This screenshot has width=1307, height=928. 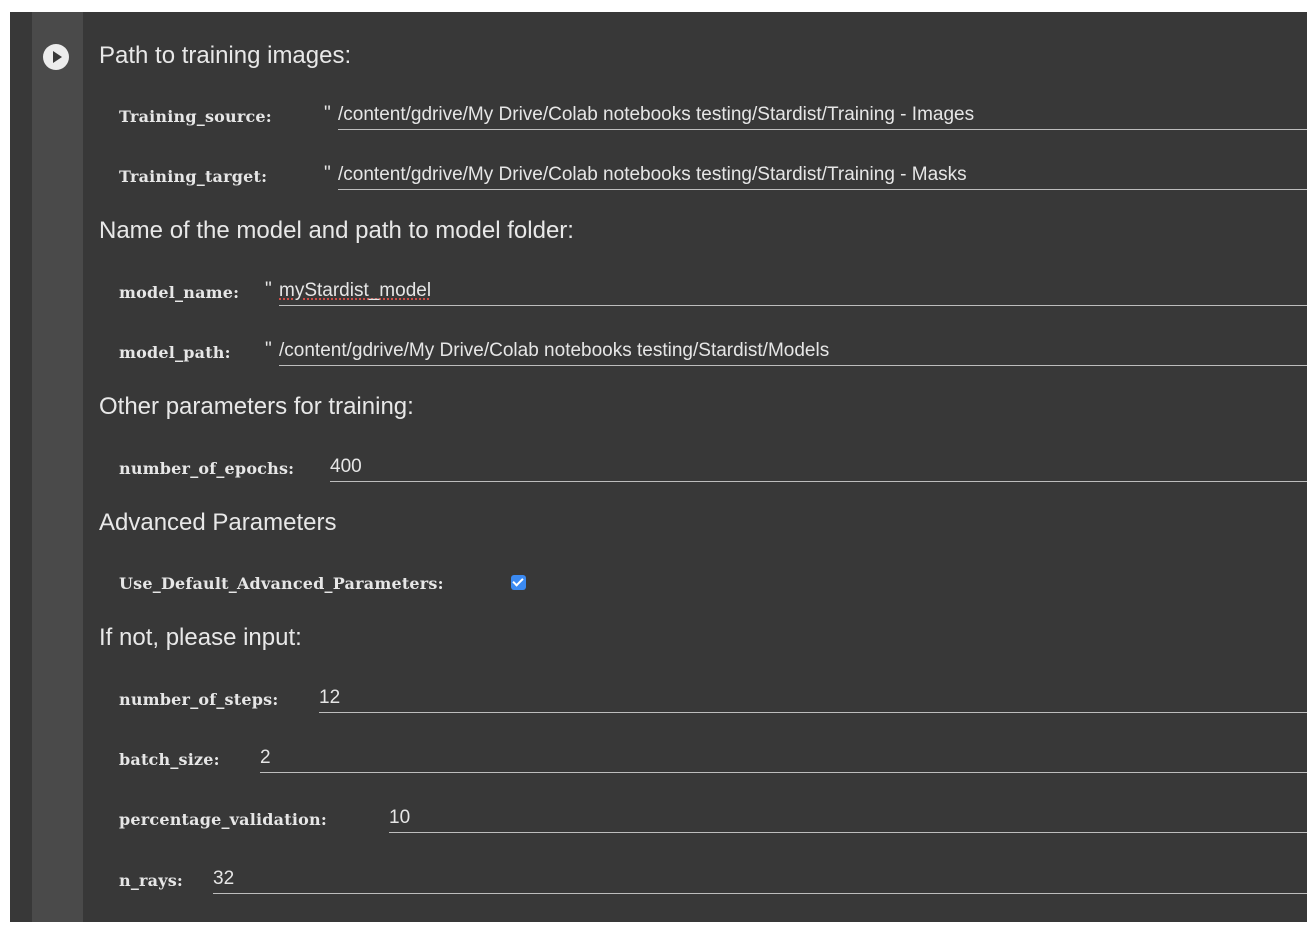 I want to click on field-model-name: model_name: " myStardist_model, so click(x=713, y=292).